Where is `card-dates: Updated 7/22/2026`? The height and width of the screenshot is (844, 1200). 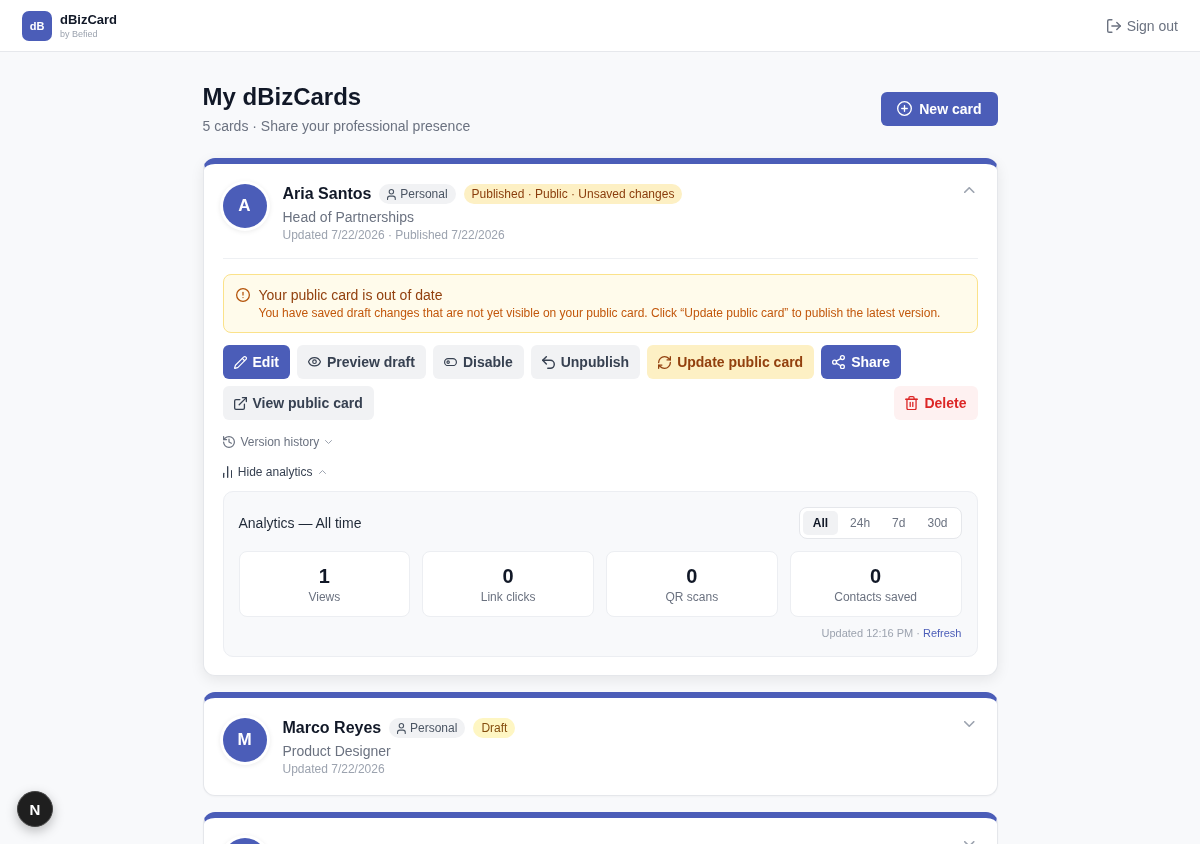 card-dates: Updated 7/22/2026 is located at coordinates (334, 769).